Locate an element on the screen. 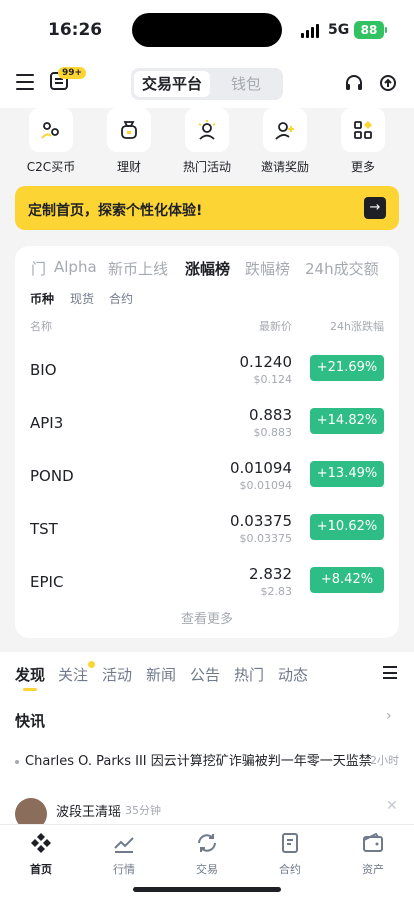  top-header: 99+ 交易平台 钱包 is located at coordinates (207, 83).